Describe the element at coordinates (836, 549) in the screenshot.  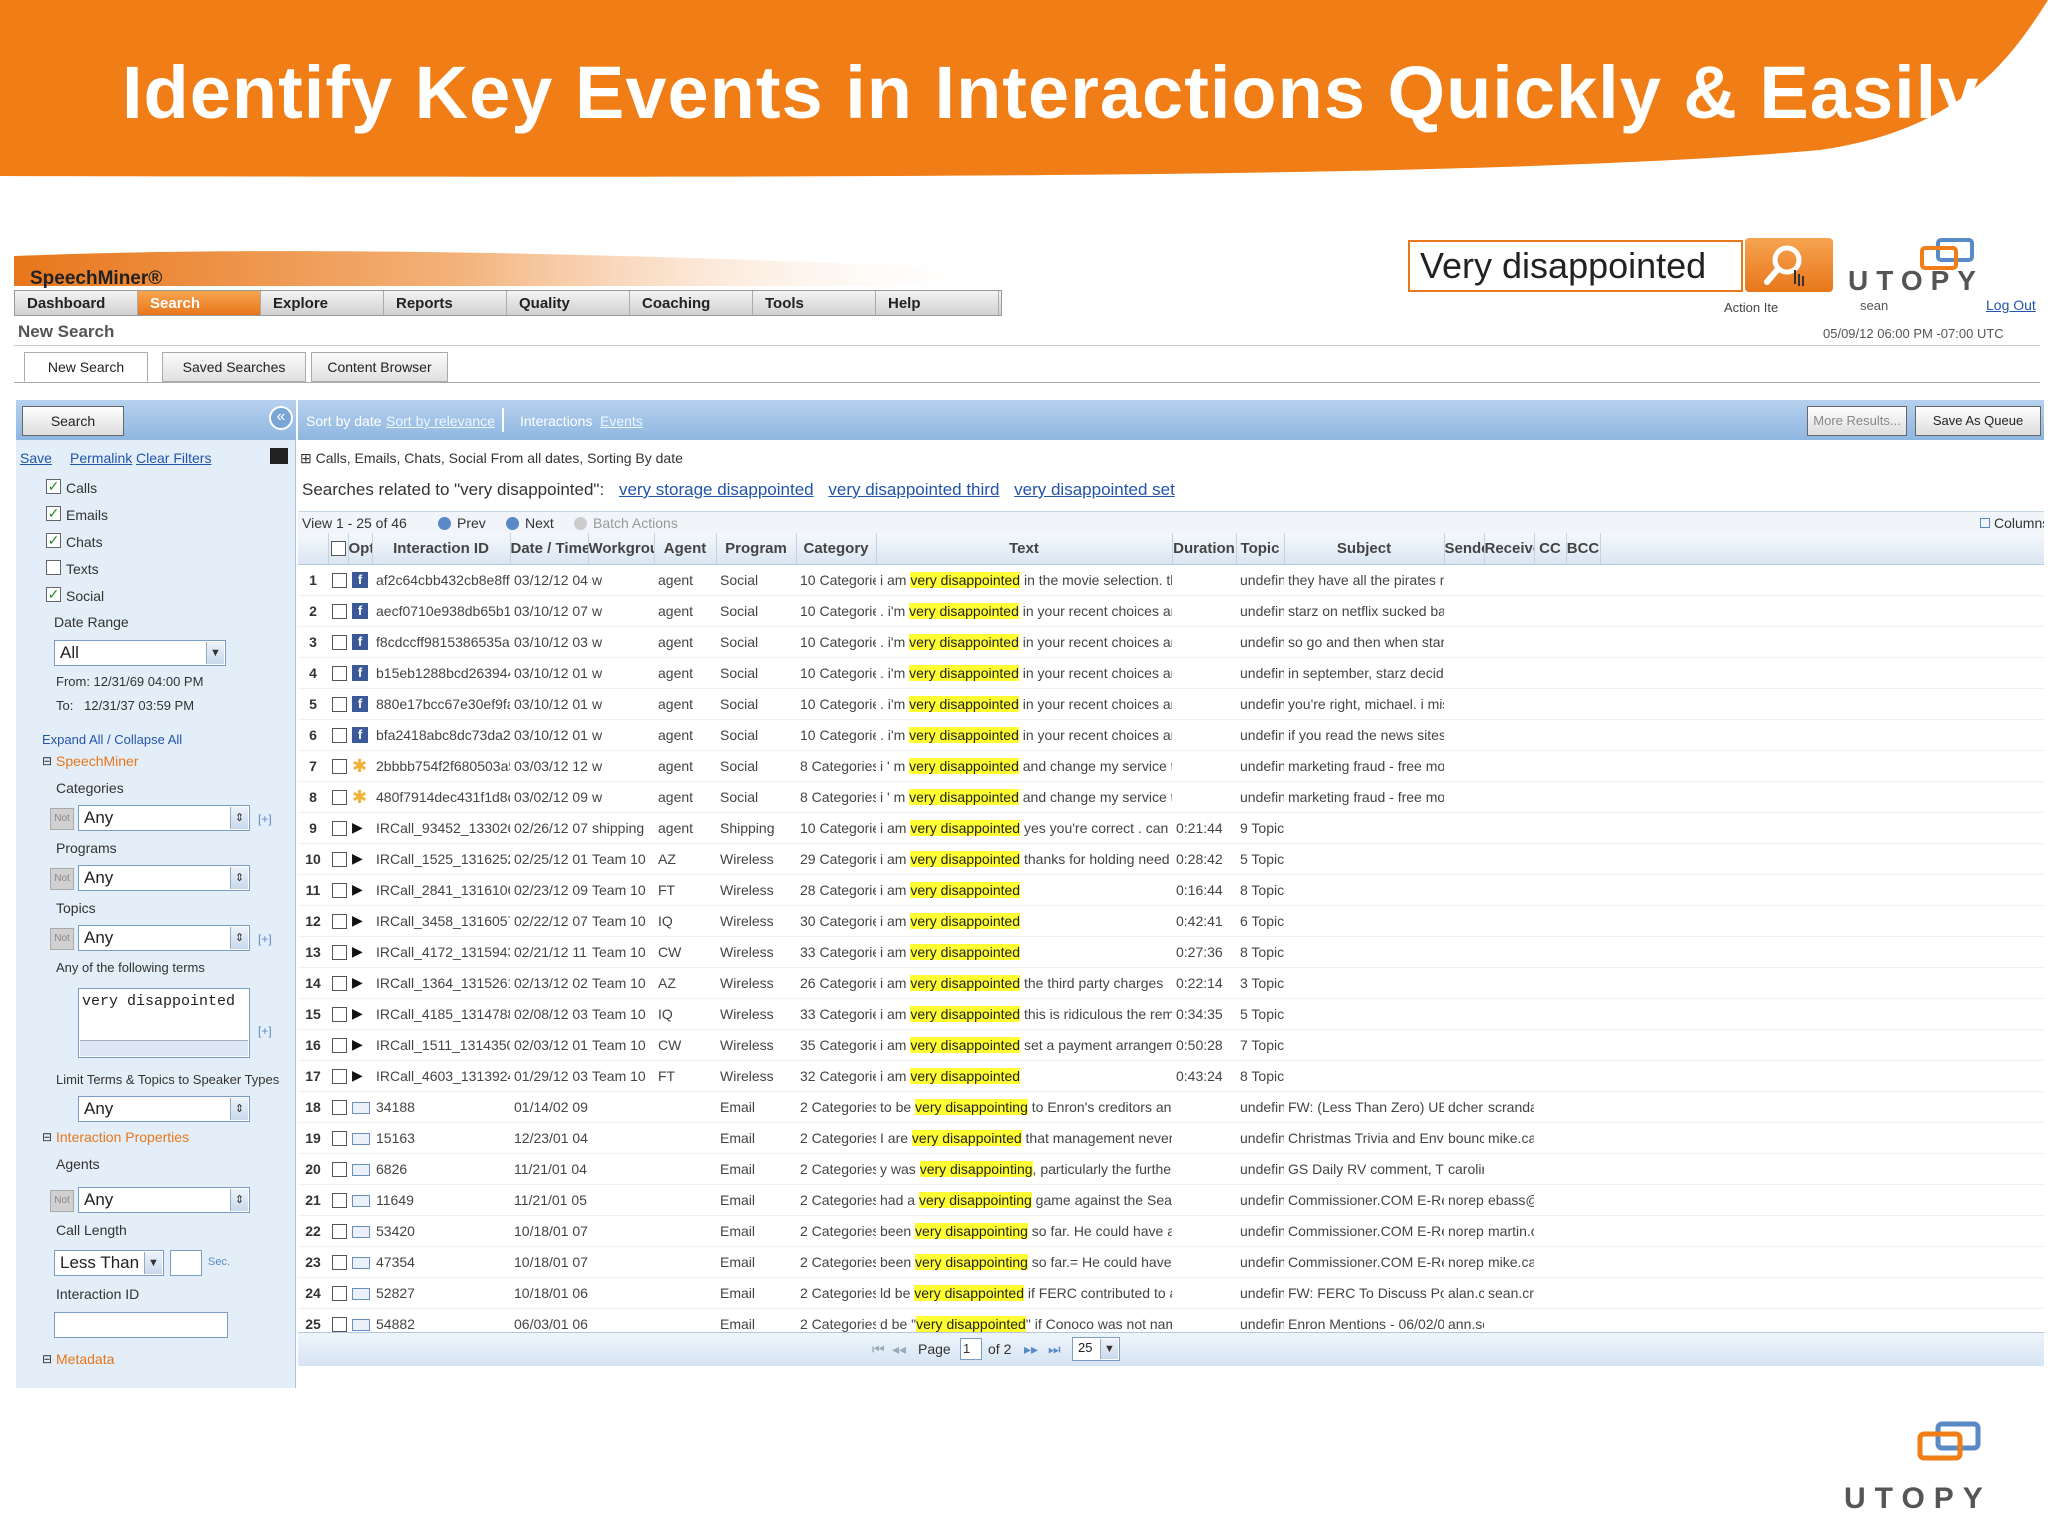
I see `col-category: Category` at that location.